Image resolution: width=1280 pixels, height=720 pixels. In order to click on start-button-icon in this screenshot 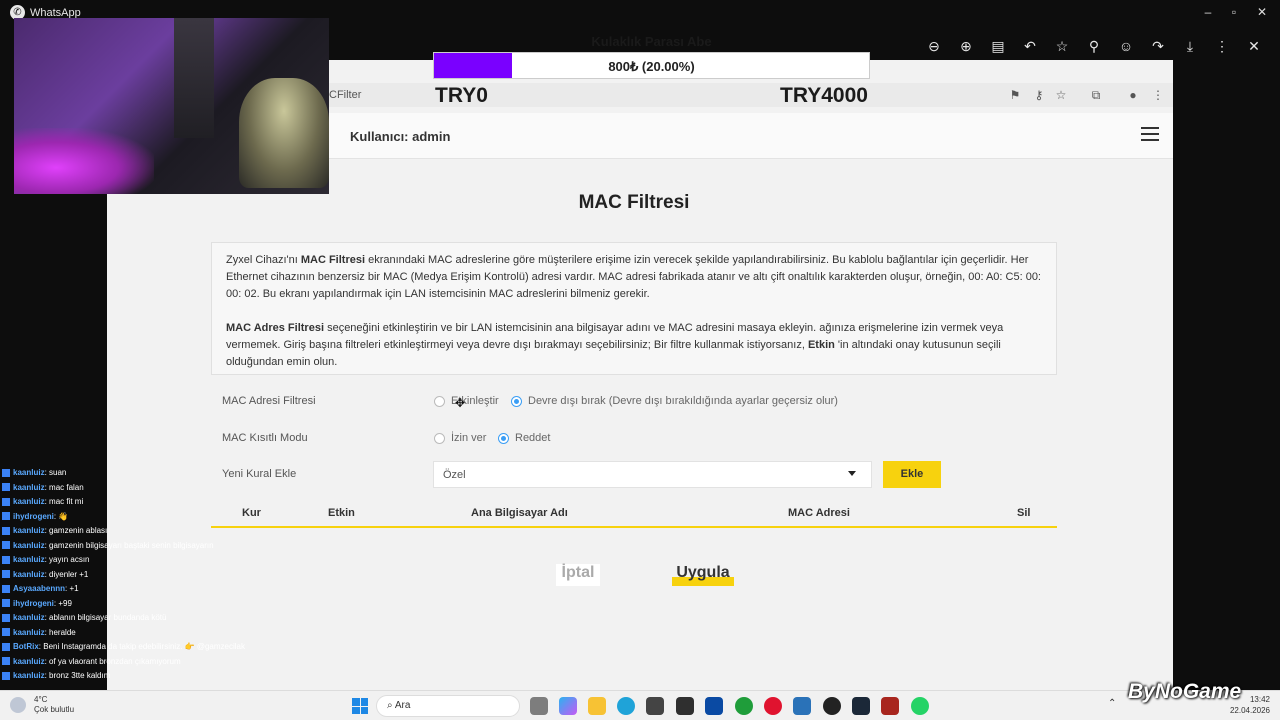, I will do `click(360, 706)`.